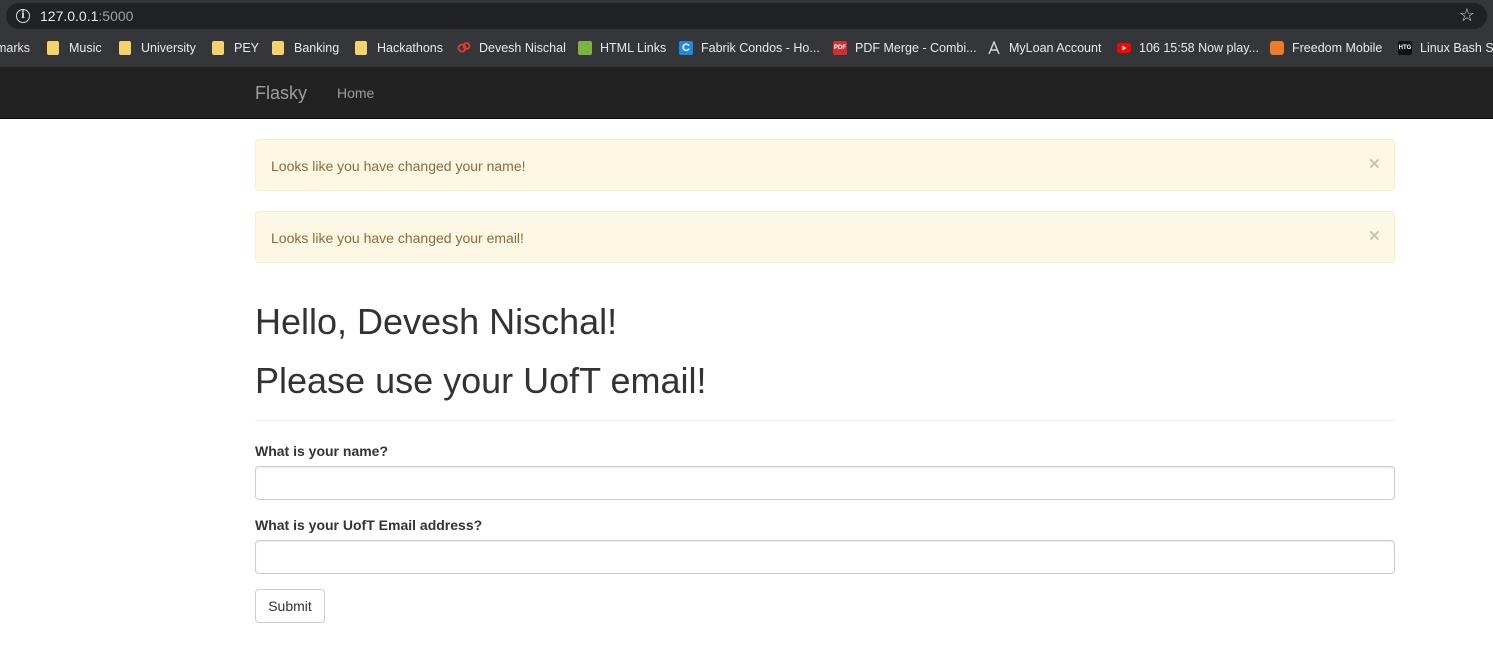  Describe the element at coordinates (85, 48) in the screenshot. I see `bookmark-label: Music` at that location.